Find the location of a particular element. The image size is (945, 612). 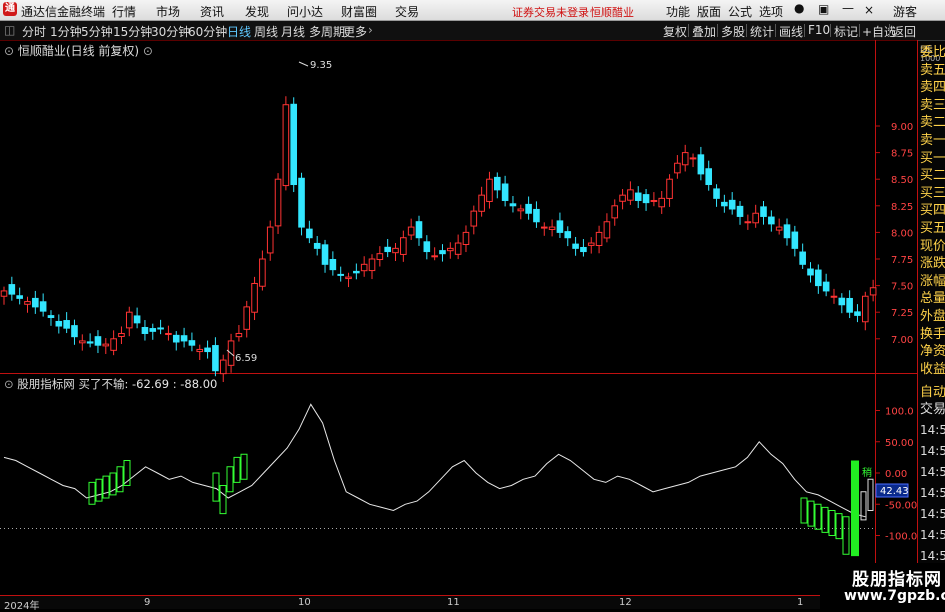

settings-dropdown-icon: ⊙ is located at coordinates (148, 51).